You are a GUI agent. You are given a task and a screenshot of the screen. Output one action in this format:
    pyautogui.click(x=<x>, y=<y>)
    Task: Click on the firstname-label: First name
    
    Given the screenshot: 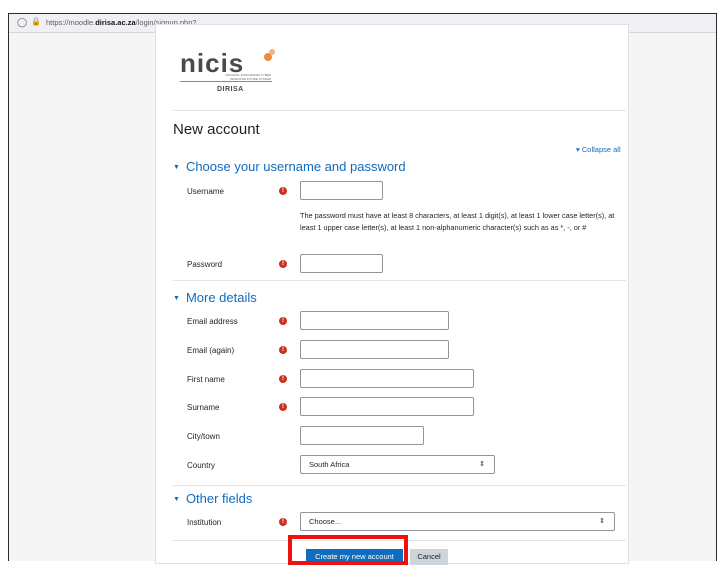 What is the action you would take?
    pyautogui.click(x=206, y=379)
    